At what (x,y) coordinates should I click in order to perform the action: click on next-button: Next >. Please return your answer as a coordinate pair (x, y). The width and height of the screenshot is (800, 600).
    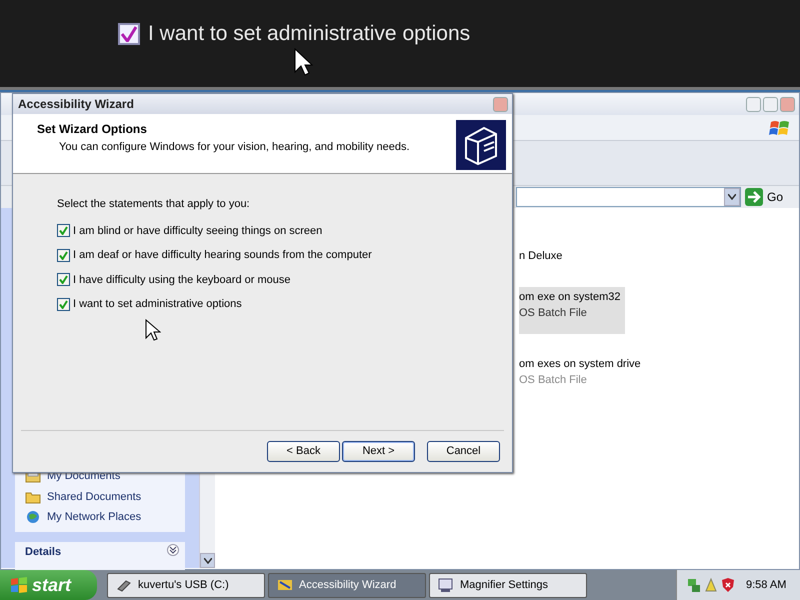
    Looking at the image, I should click on (378, 451).